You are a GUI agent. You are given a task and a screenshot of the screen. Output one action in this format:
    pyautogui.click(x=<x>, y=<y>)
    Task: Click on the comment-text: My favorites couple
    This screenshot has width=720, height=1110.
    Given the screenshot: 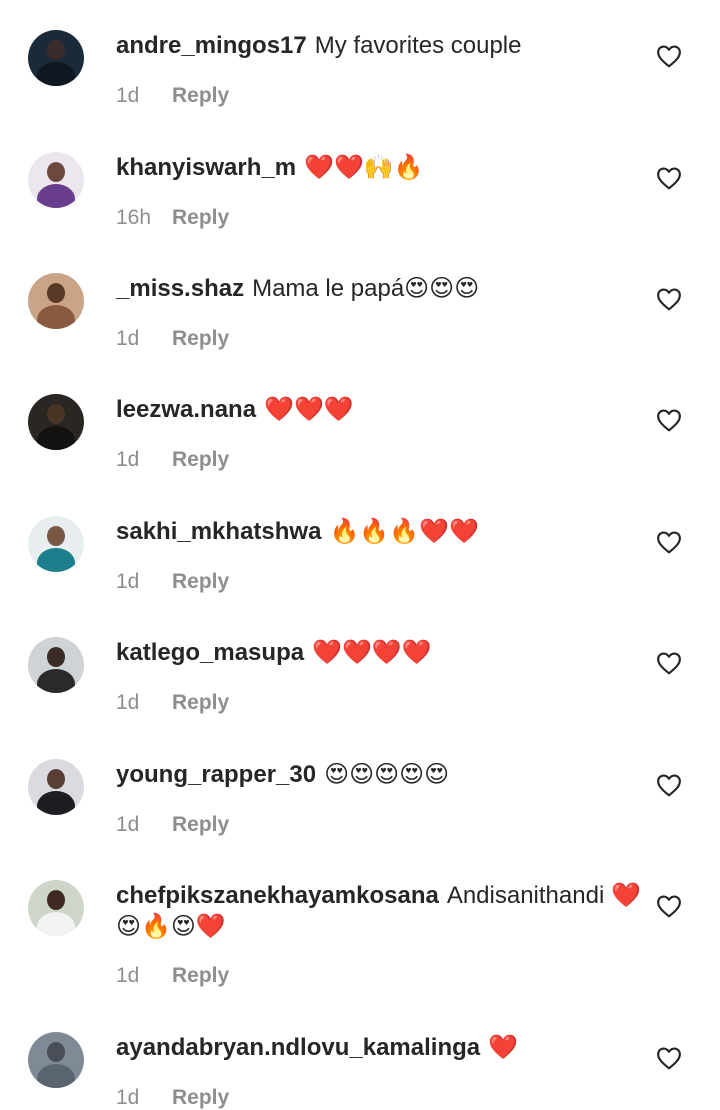 What is the action you would take?
    pyautogui.click(x=418, y=45)
    